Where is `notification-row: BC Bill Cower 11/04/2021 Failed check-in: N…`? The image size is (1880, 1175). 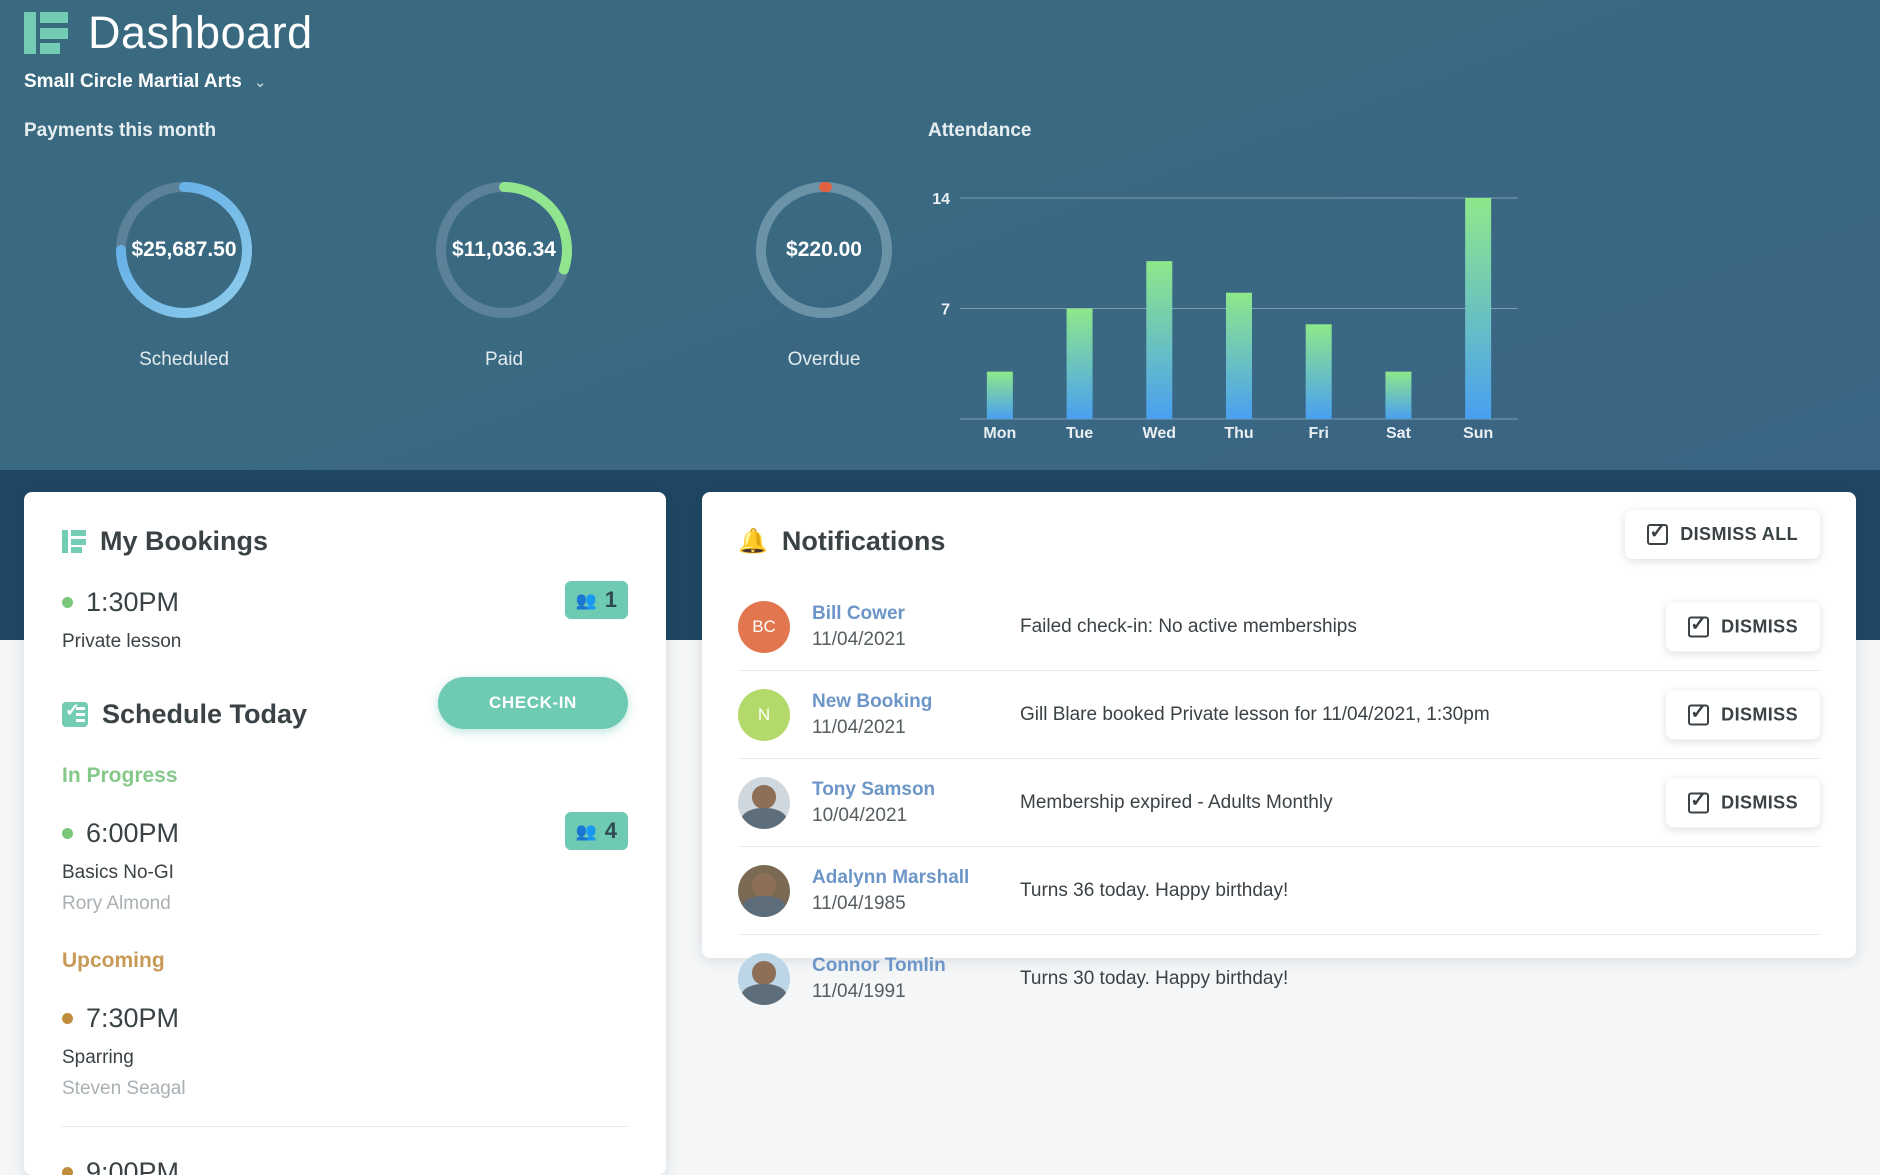 notification-row: BC Bill Cower 11/04/2021 Failed check-in: N… is located at coordinates (1279, 626).